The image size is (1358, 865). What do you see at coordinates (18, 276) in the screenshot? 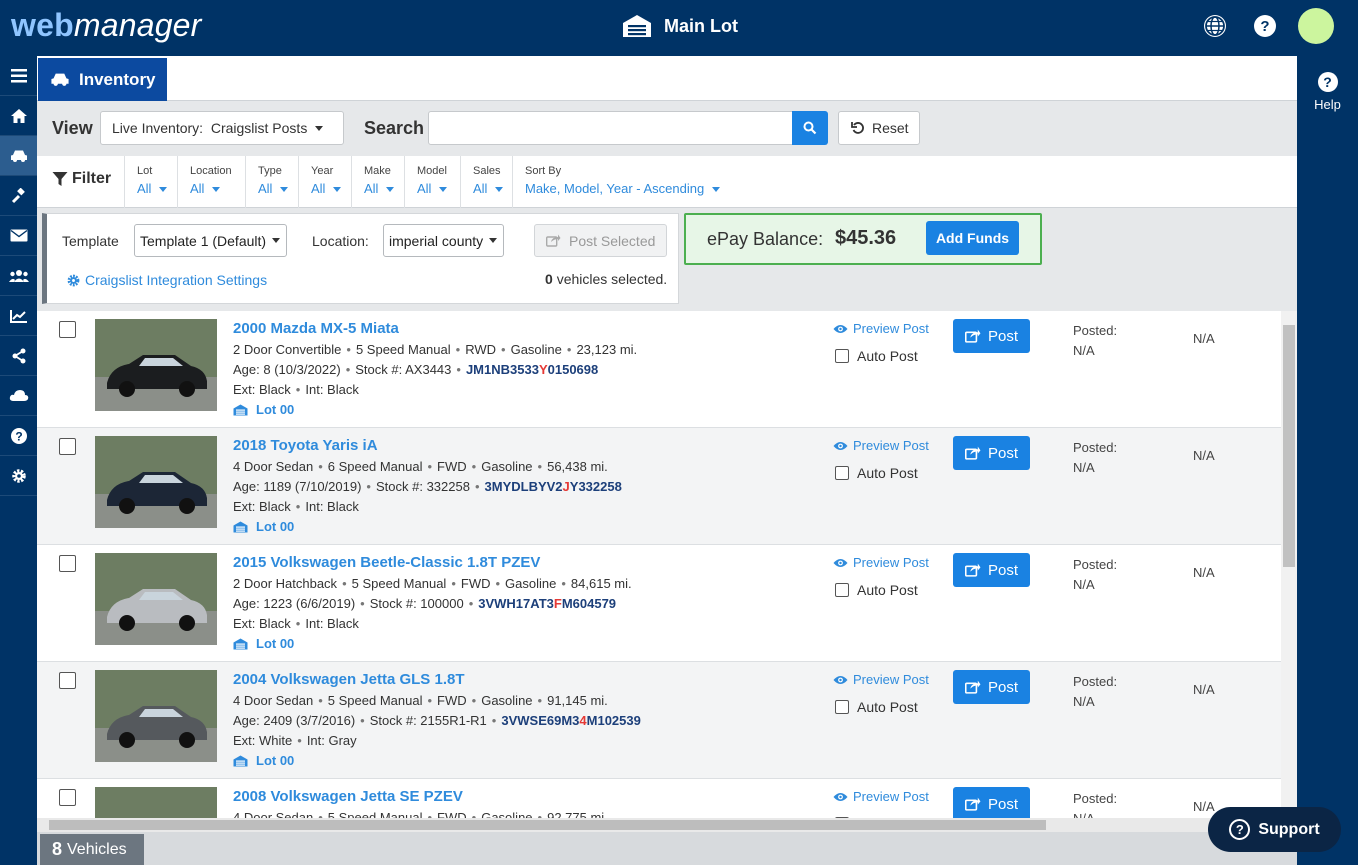
I see `users-icon` at bounding box center [18, 276].